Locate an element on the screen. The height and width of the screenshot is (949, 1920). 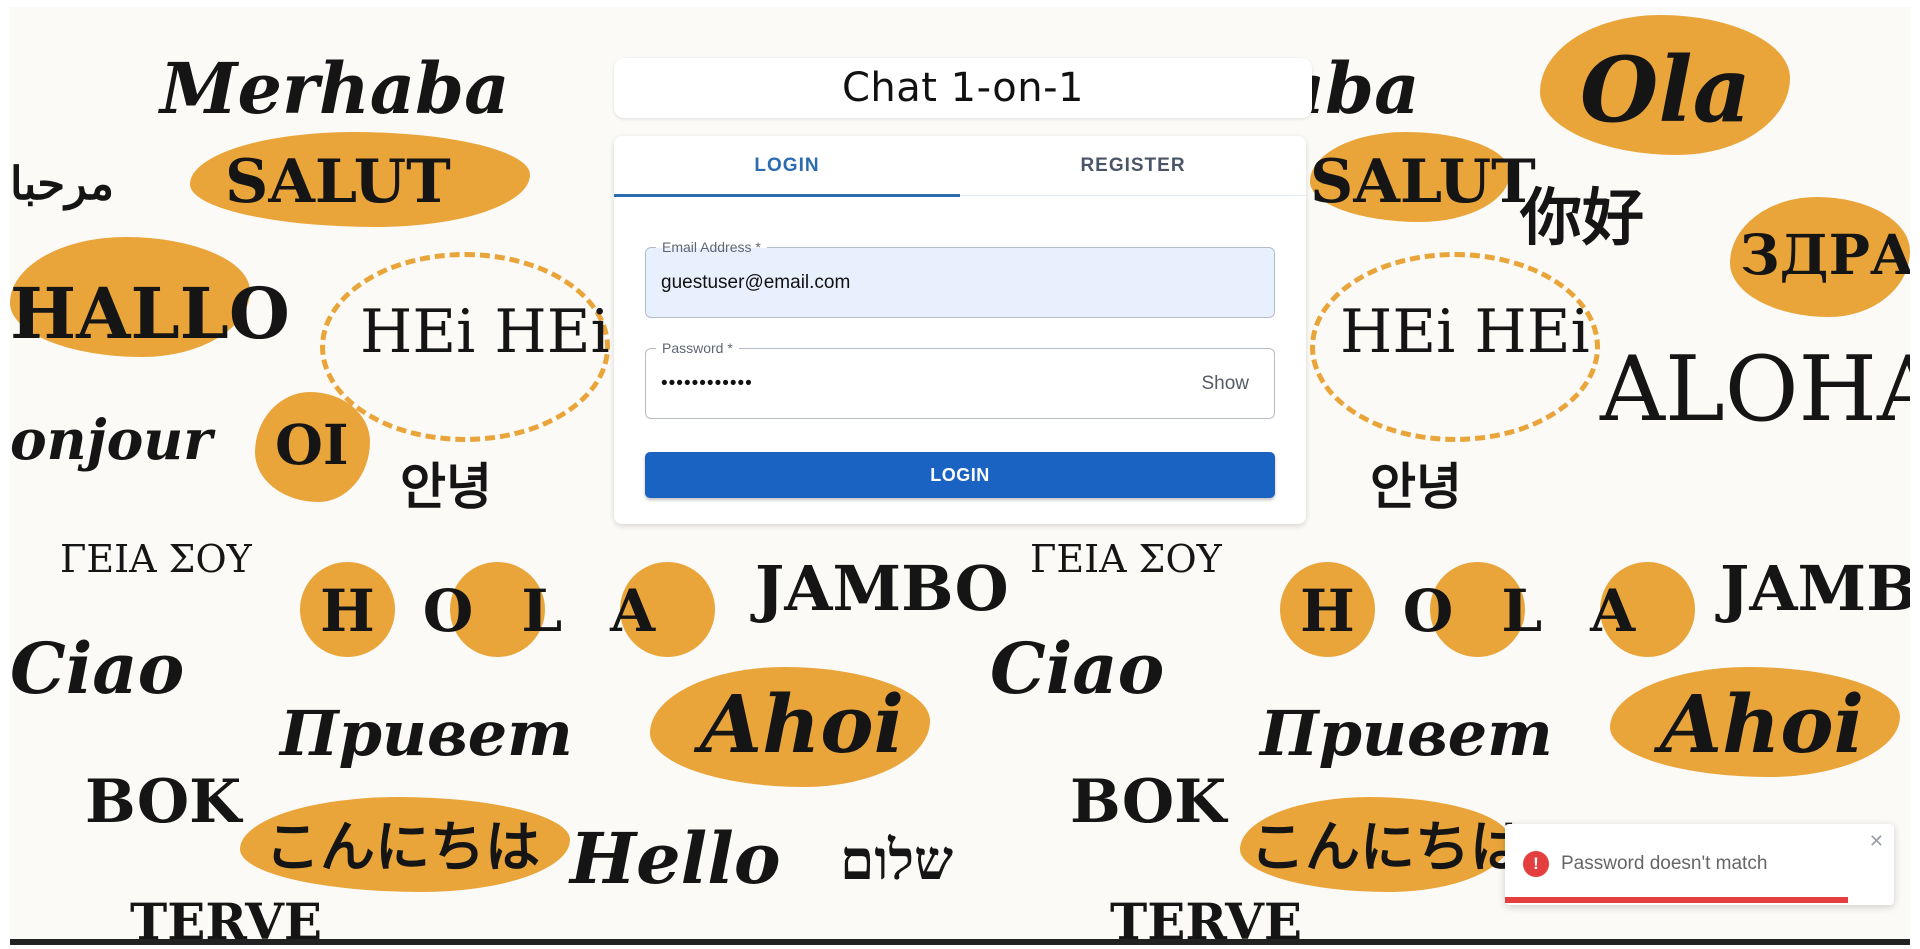
bg-word: שלום is located at coordinates (897, 859).